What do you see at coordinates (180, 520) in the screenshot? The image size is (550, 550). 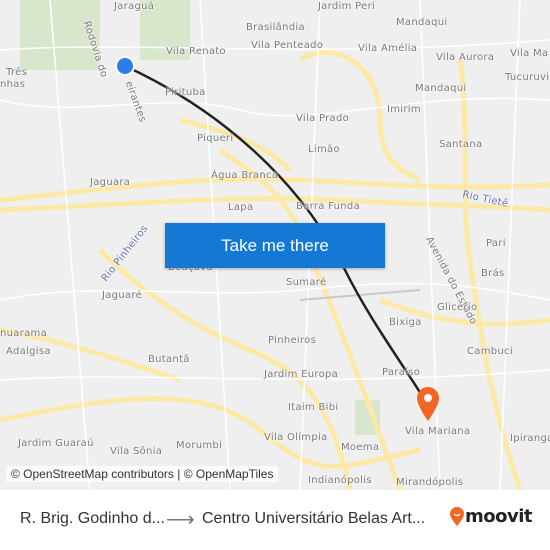 I see `arrow-right-icon: ⟶` at bounding box center [180, 520].